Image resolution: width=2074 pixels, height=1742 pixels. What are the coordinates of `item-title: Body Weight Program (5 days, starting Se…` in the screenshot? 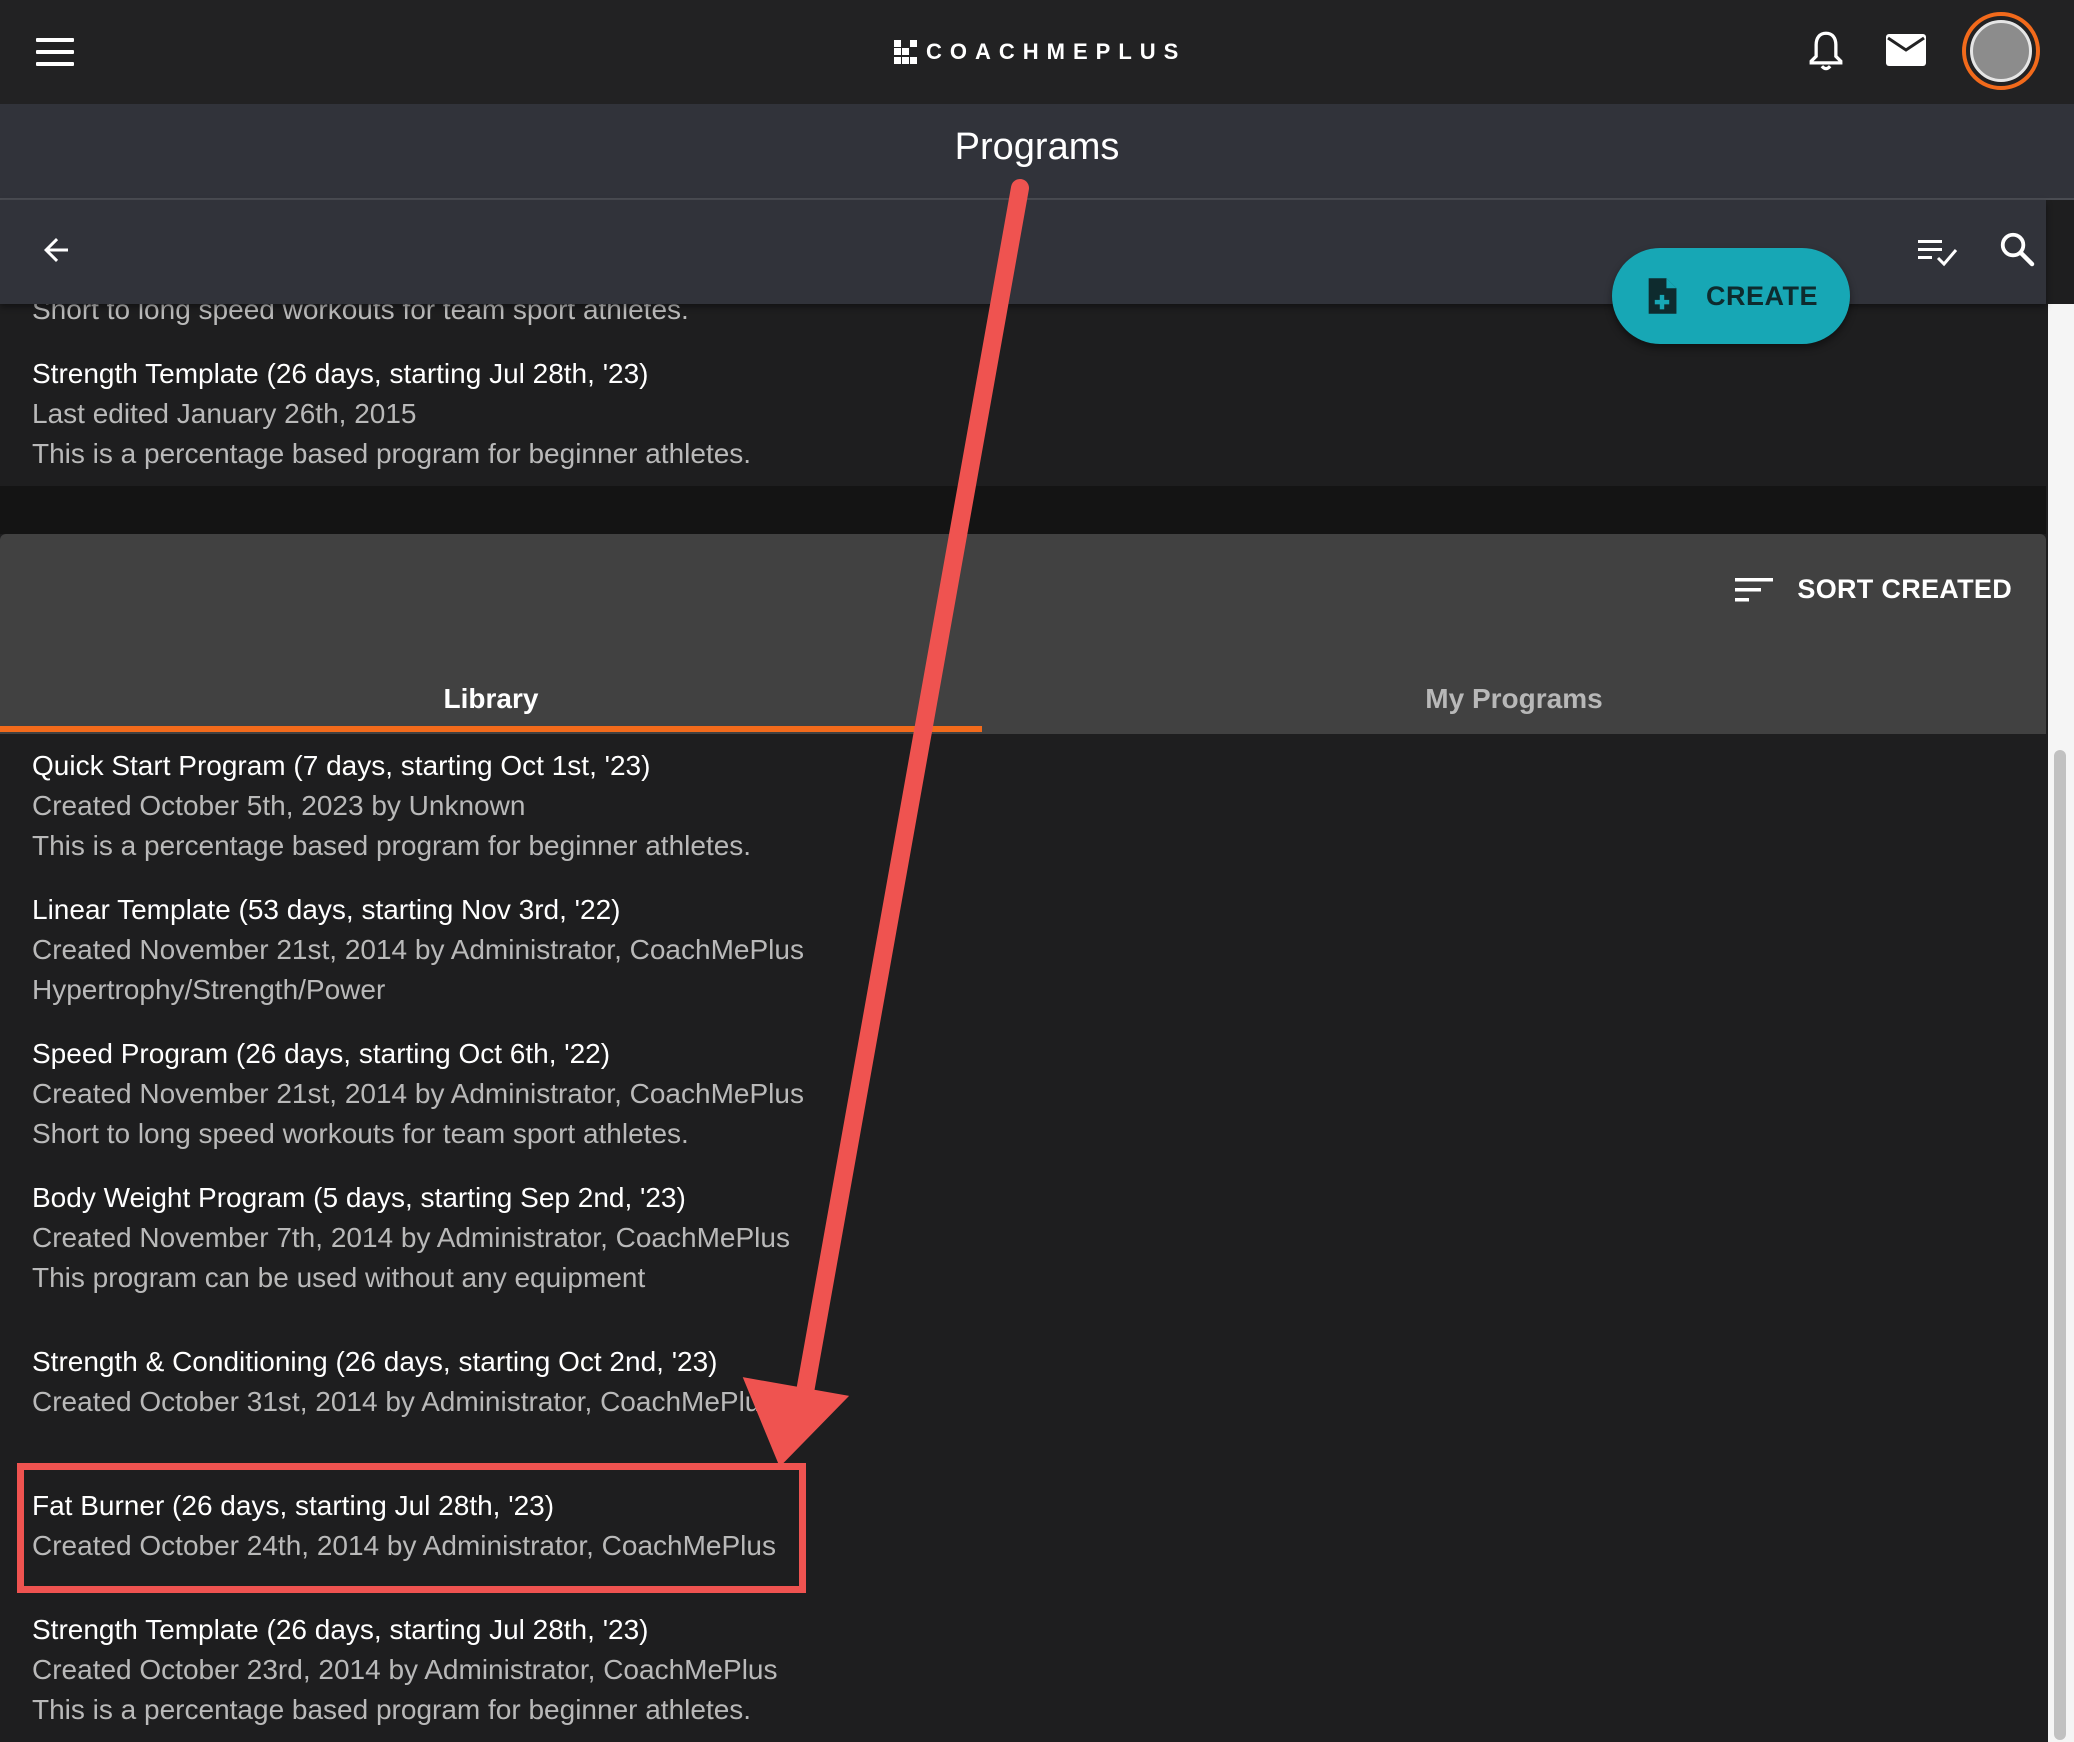 It's located at (359, 1197).